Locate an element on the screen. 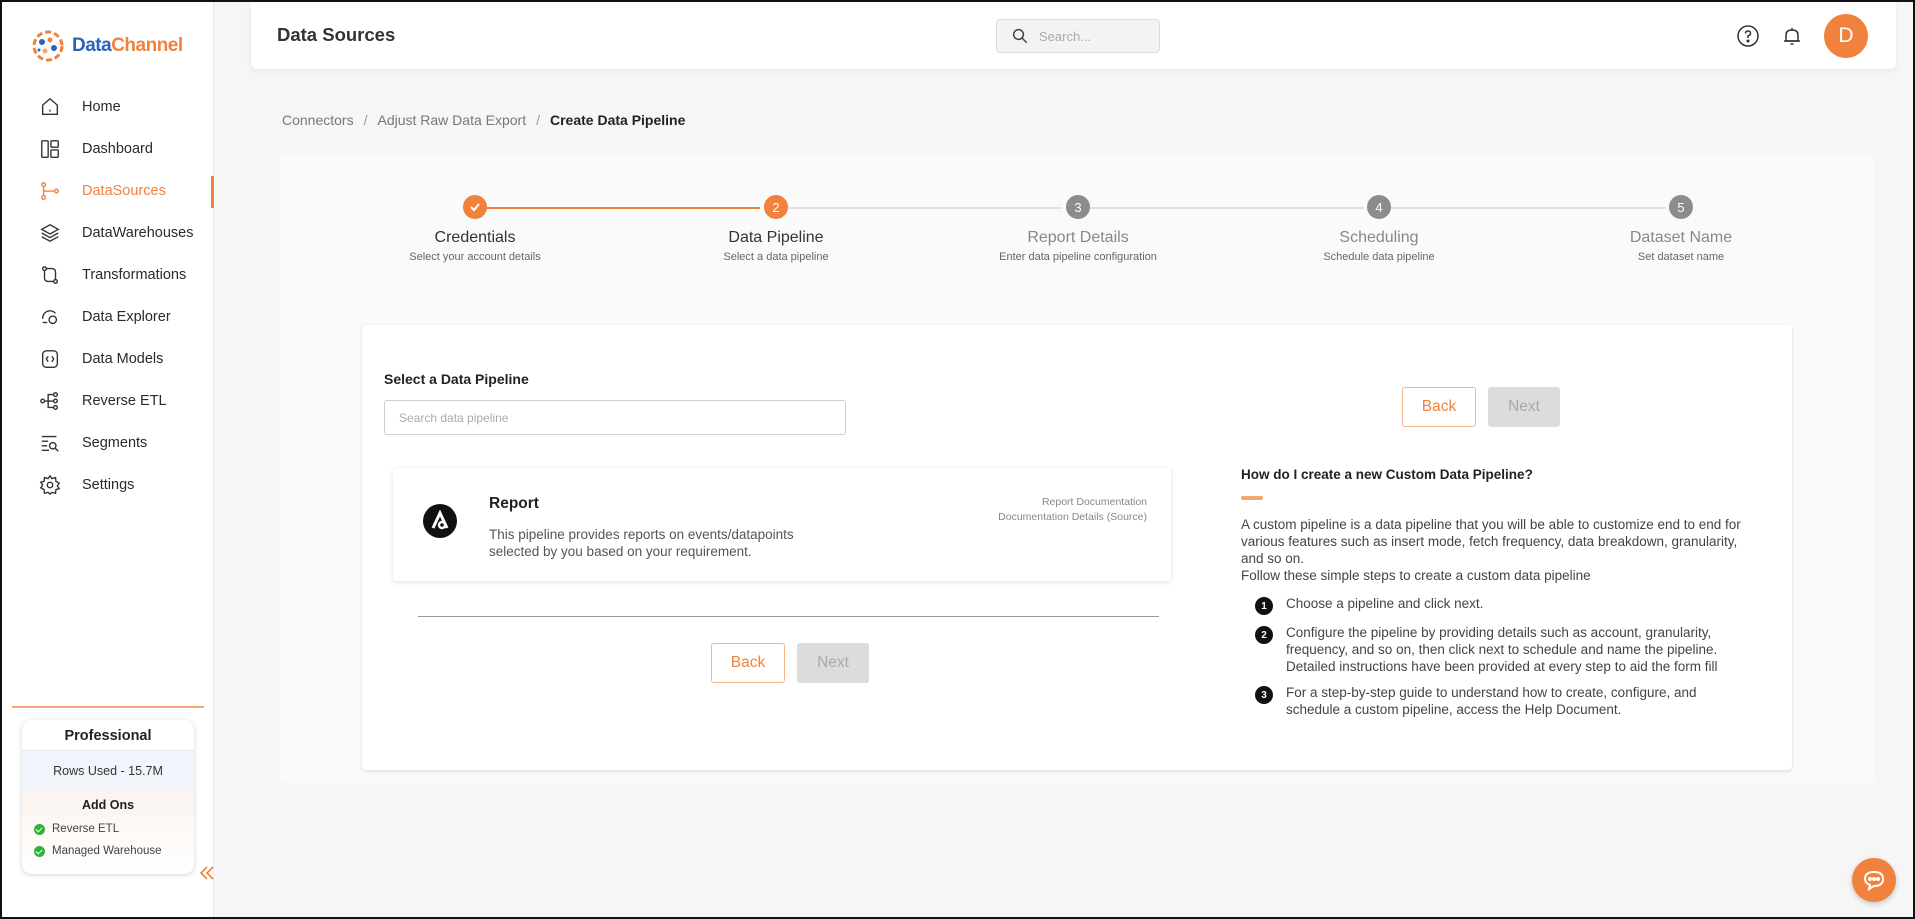  addons-section: Add Ons Reverse ETL Managed Warehouse is located at coordinates (108, 832).